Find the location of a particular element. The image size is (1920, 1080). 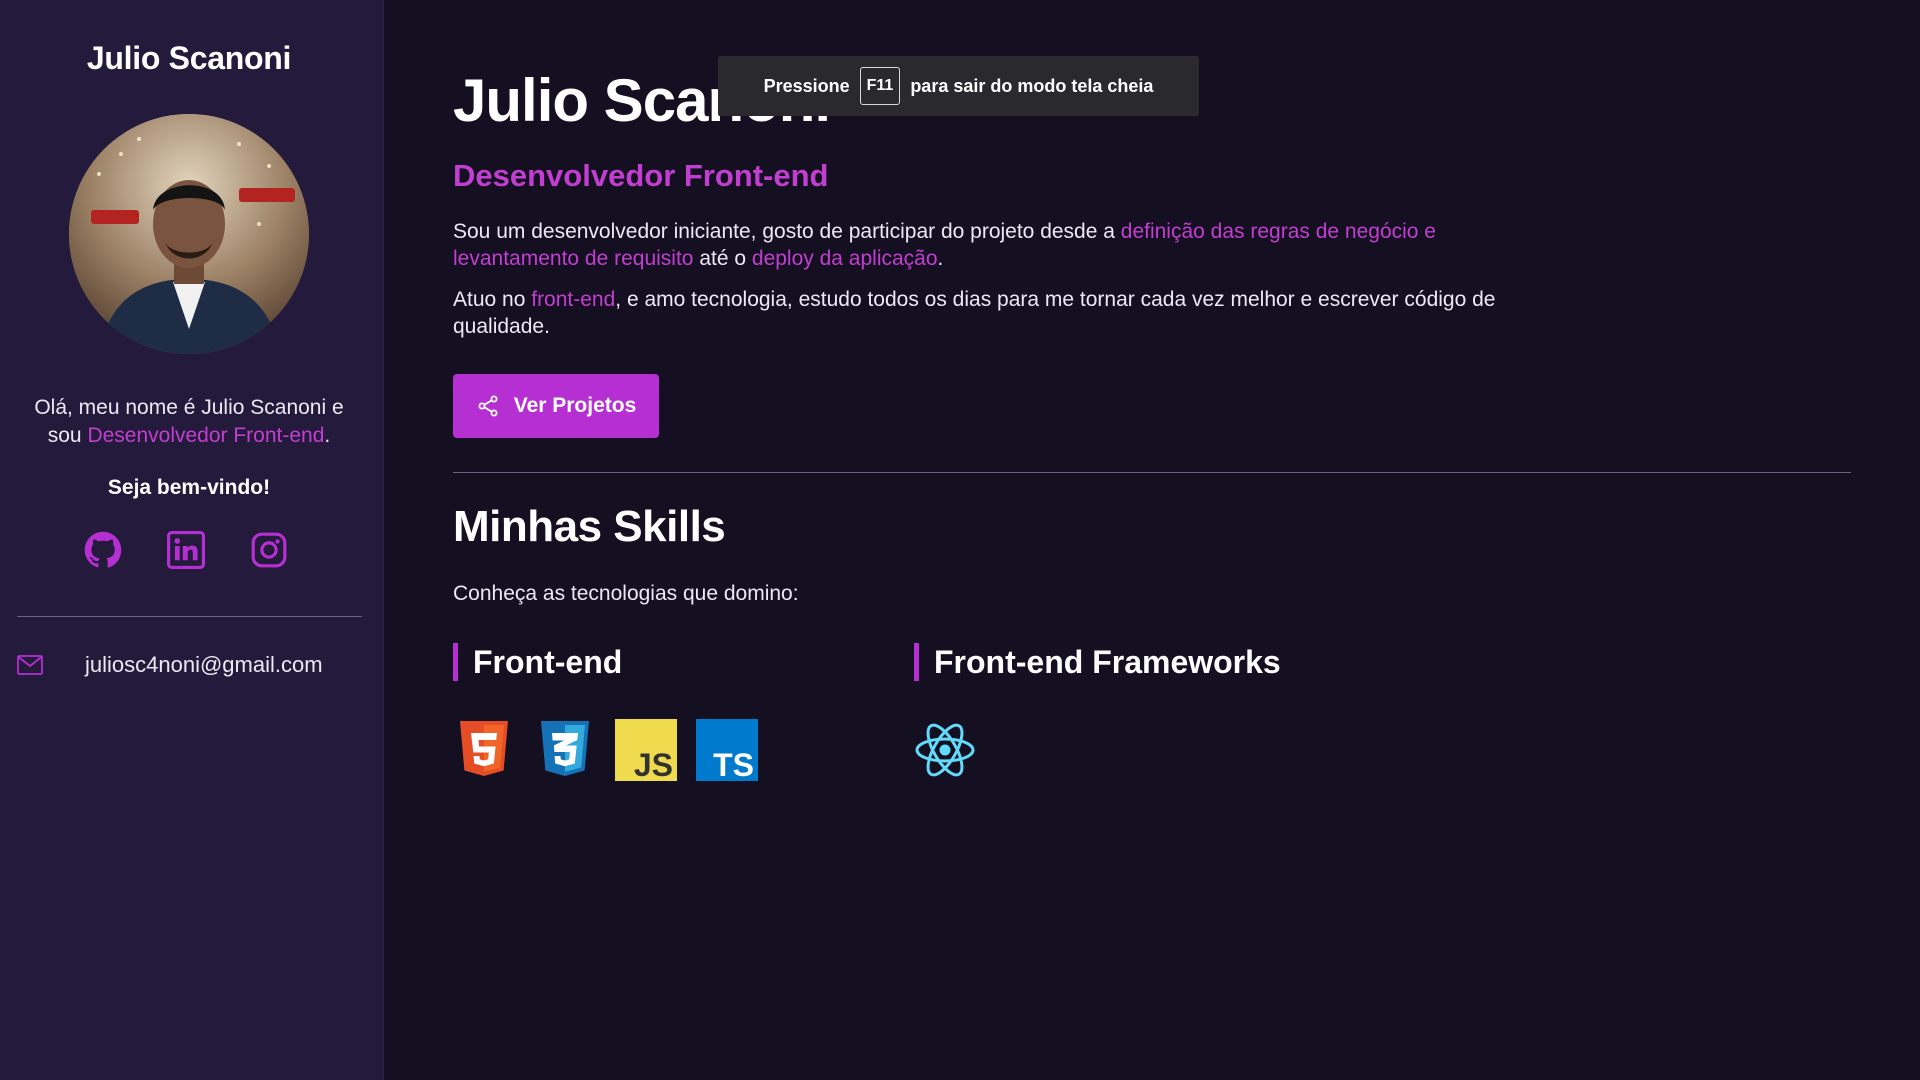

linkedin-icon is located at coordinates (186, 550).